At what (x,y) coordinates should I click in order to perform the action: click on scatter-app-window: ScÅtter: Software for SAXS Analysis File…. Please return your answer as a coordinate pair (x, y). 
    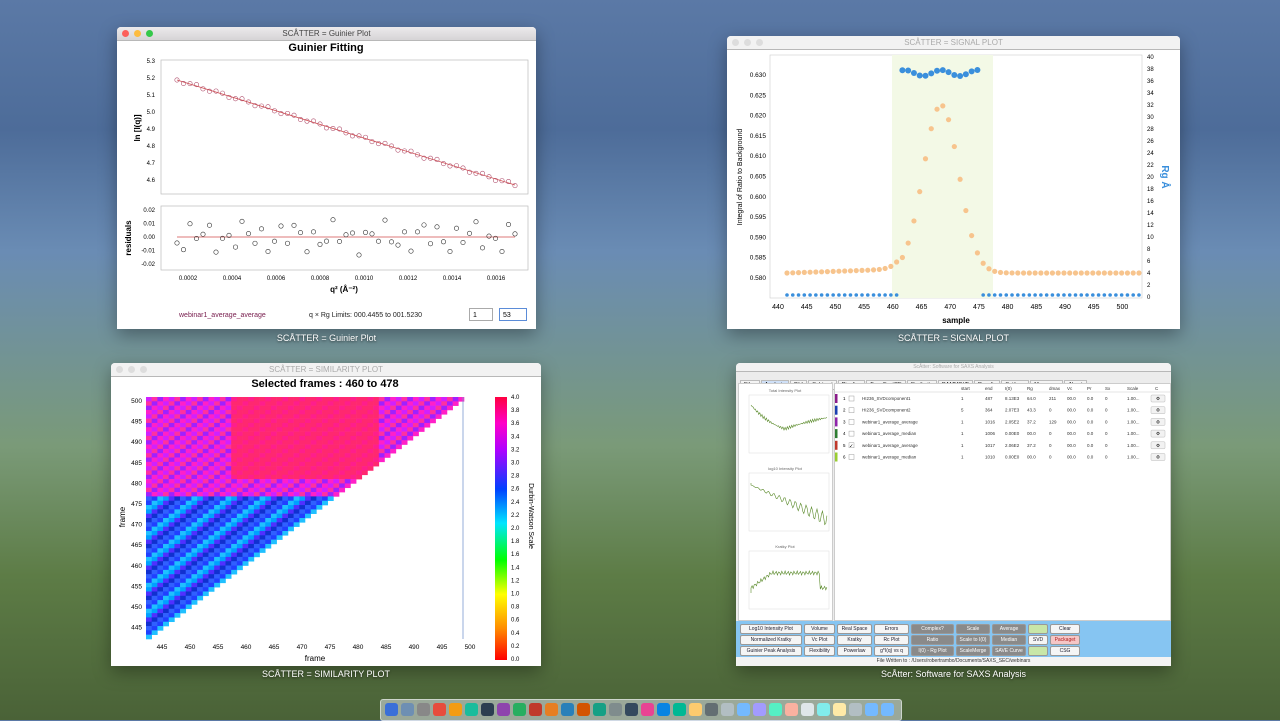
    Looking at the image, I should click on (953, 514).